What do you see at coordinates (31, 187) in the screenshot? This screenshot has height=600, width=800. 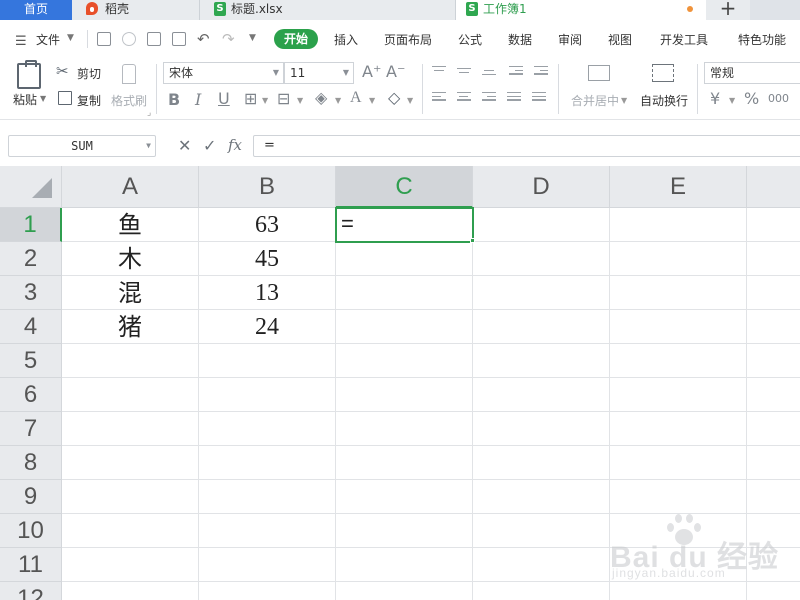 I see `select-all-button` at bounding box center [31, 187].